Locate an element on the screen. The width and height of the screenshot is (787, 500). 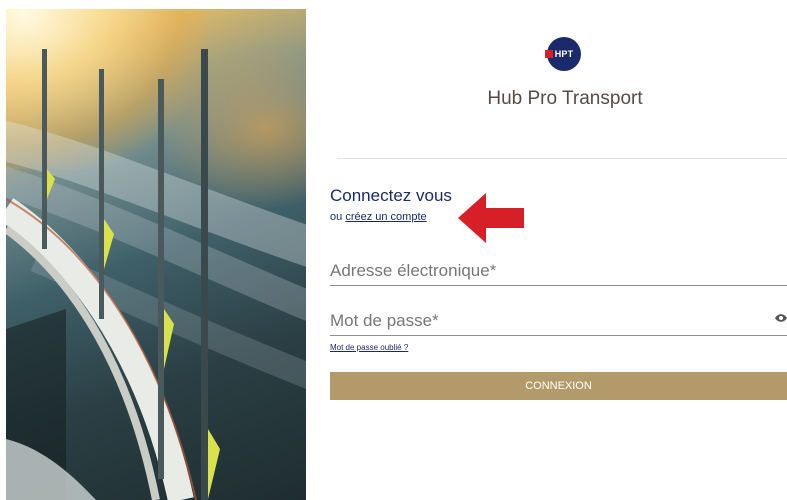
create-account-link: créez un compte is located at coordinates (385, 217).